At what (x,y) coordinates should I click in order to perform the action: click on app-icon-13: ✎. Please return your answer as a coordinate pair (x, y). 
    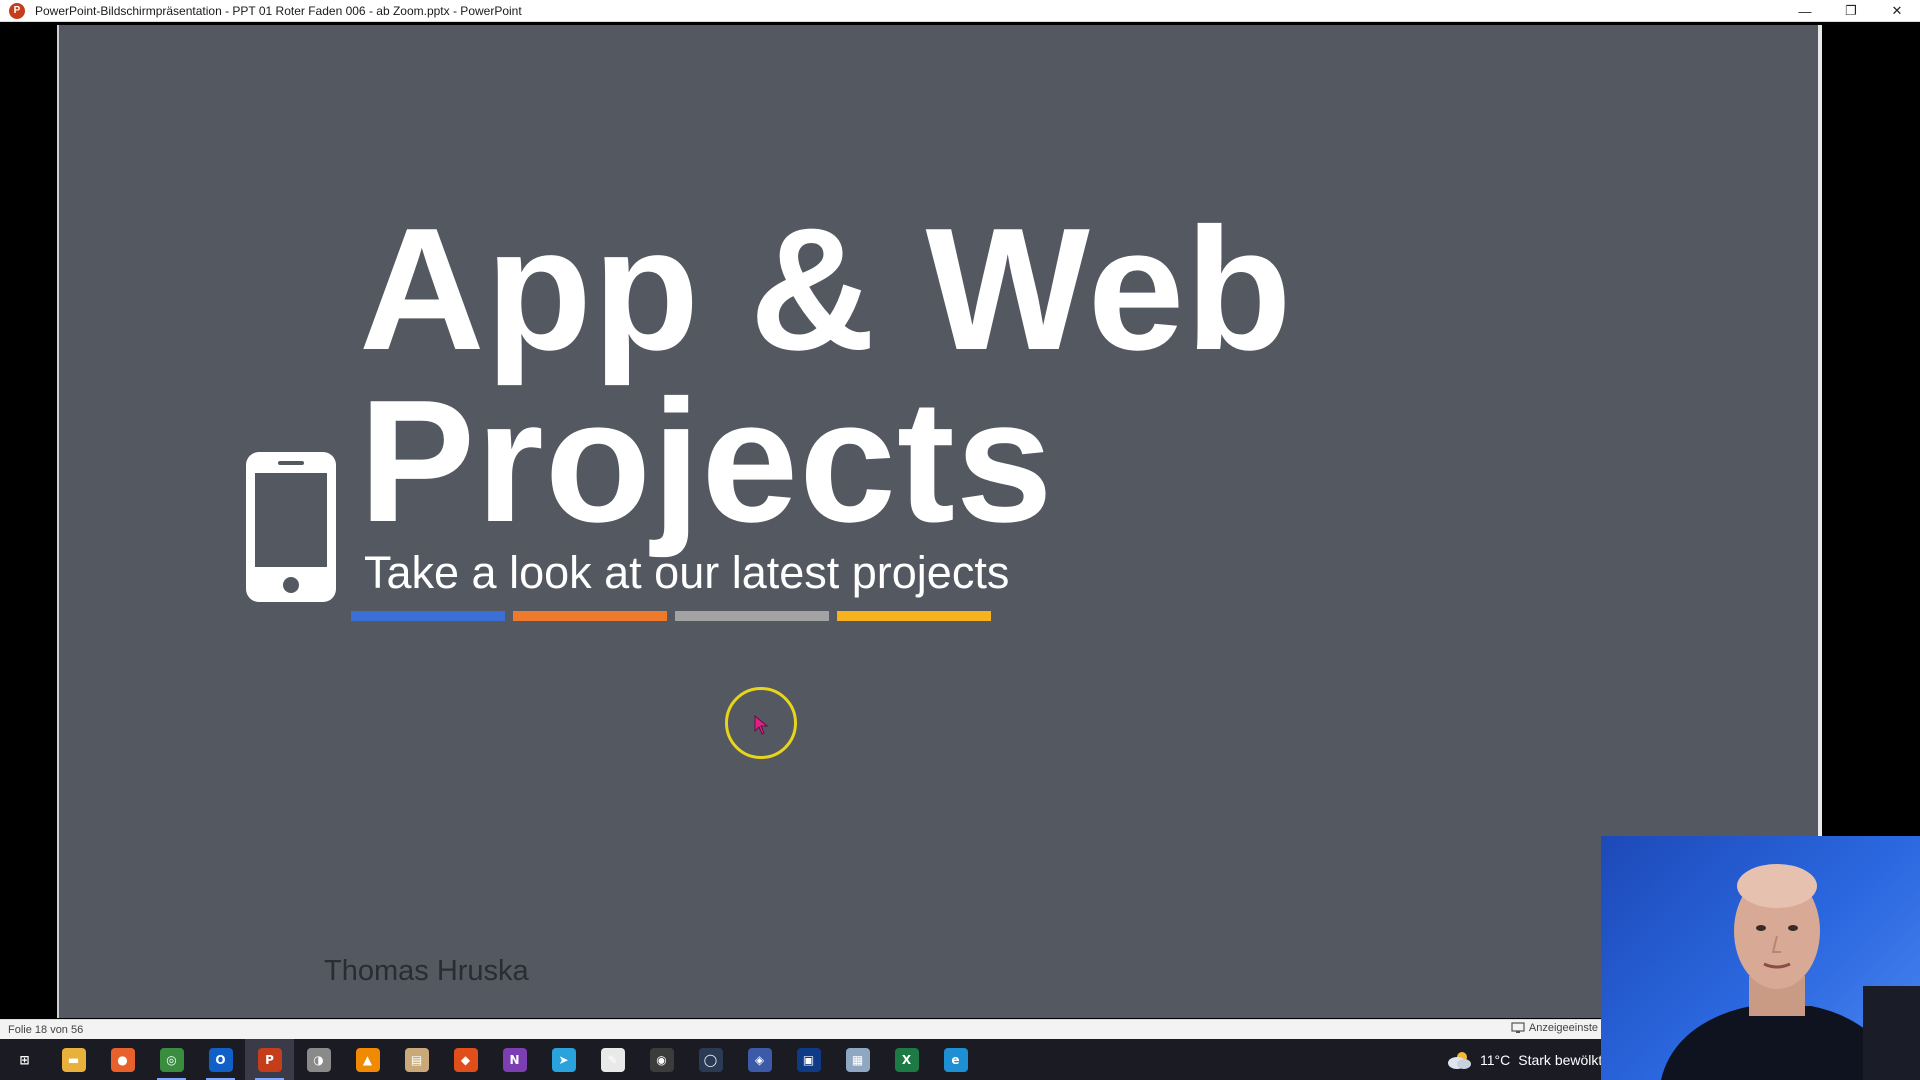
    Looking at the image, I should click on (612, 1059).